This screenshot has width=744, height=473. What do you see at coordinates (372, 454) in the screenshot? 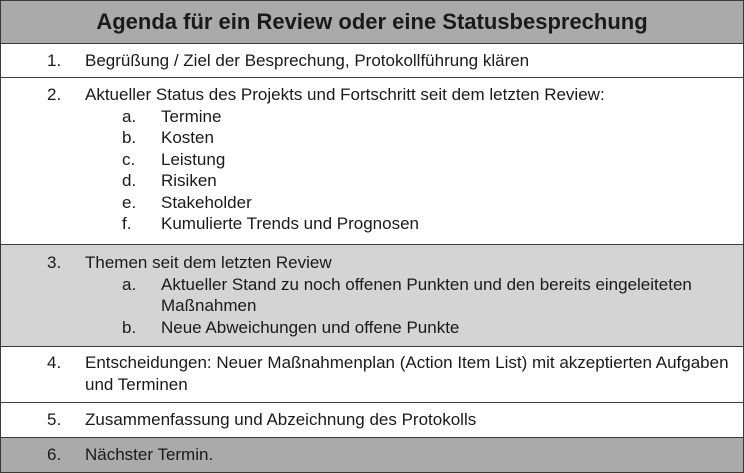
I see `agenda-item-6: 6. Nächster Termin.` at bounding box center [372, 454].